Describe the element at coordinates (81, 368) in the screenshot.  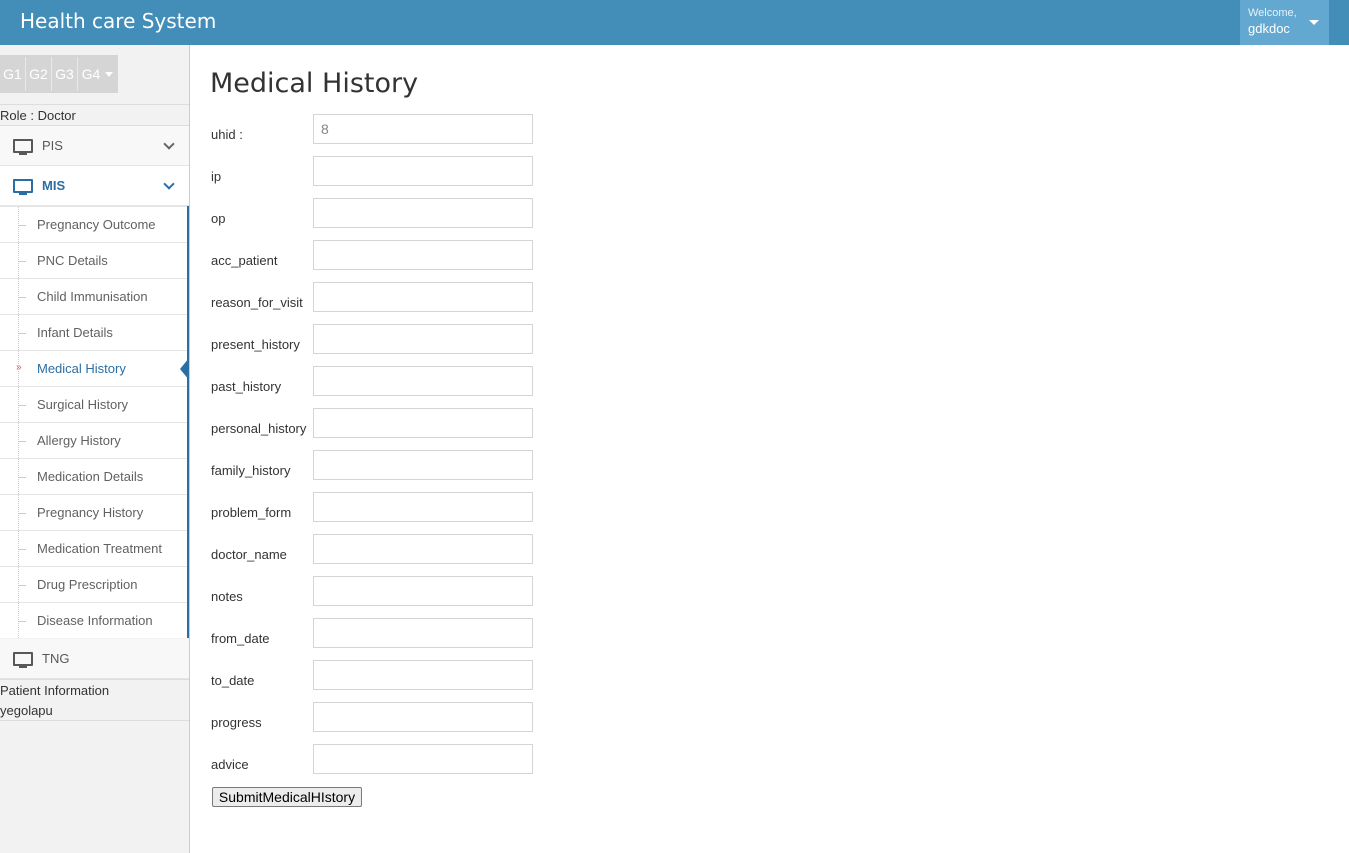
I see `submenu-item-label: Medical History` at that location.